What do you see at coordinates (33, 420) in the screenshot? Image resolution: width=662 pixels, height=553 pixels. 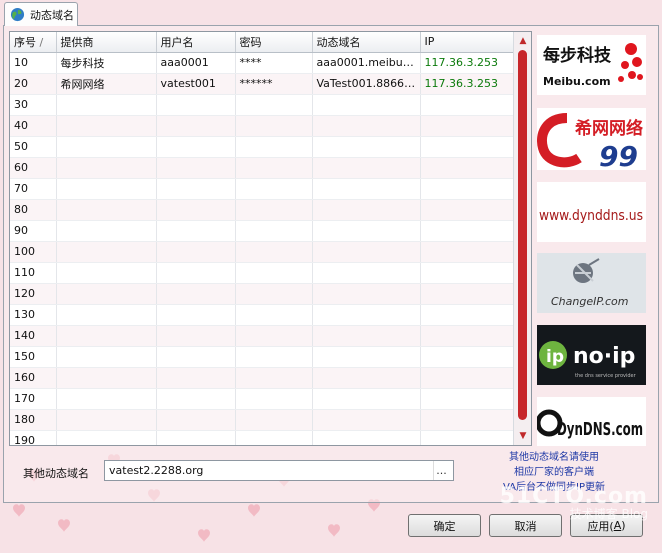 I see `cell-seq: 180` at bounding box center [33, 420].